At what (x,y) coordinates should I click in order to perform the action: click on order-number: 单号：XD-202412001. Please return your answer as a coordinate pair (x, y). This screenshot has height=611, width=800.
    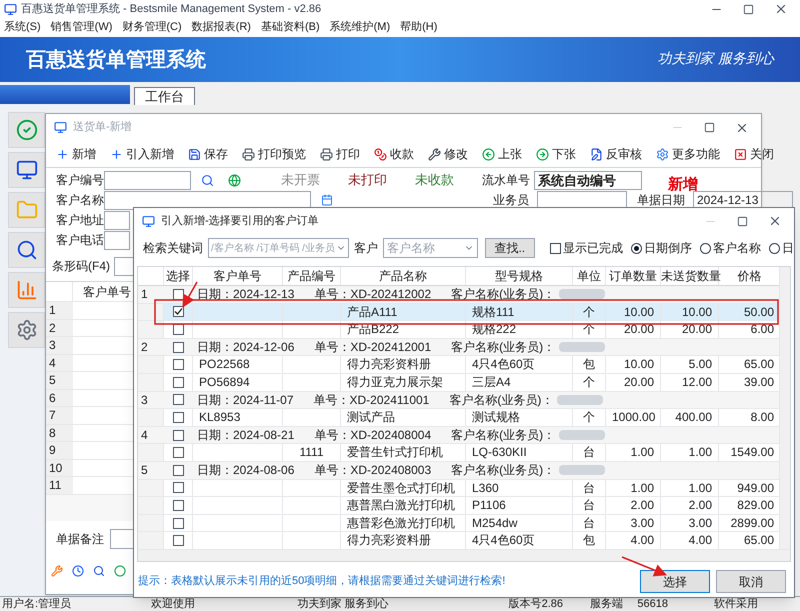
    Looking at the image, I should click on (373, 347).